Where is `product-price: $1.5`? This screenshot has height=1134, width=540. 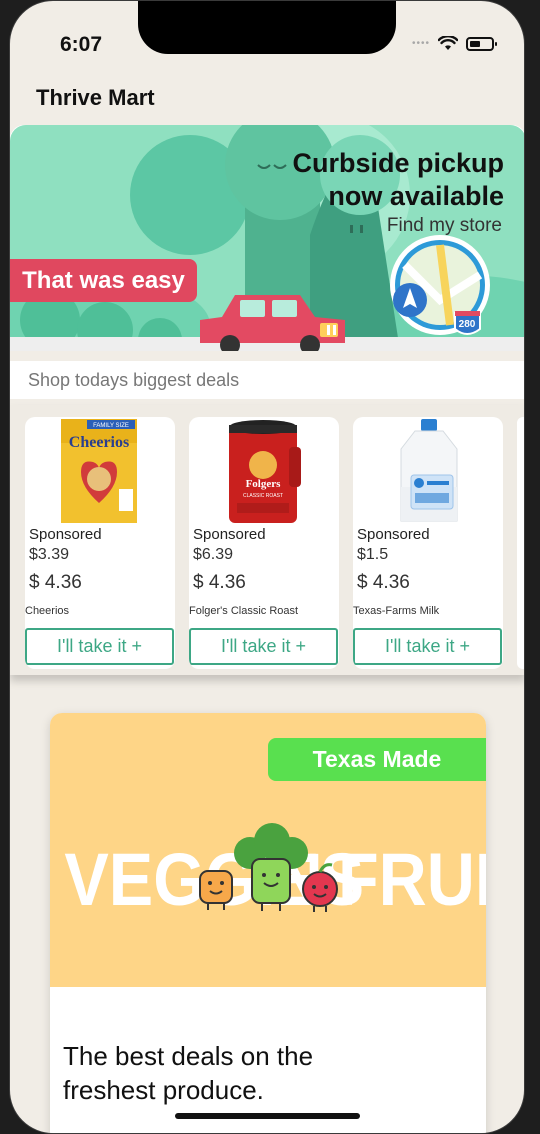 product-price: $1.5 is located at coordinates (373, 554).